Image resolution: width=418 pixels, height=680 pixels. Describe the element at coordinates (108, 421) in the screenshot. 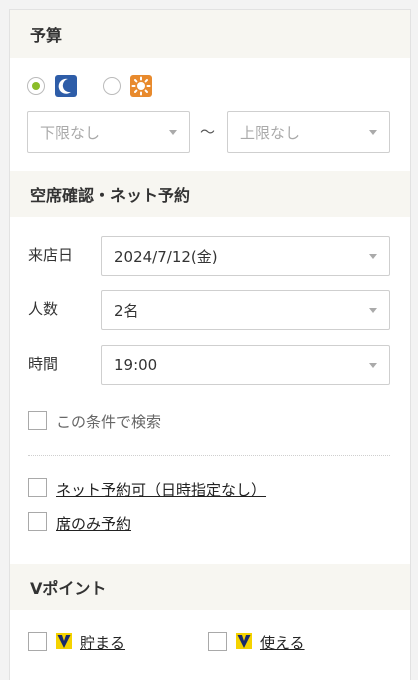

I see `search-condition-label: この条件で検索` at that location.